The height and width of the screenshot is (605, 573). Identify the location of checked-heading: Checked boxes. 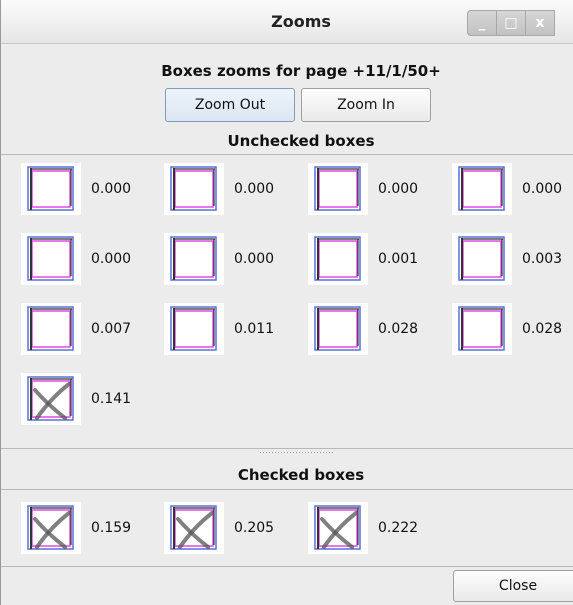
(301, 475).